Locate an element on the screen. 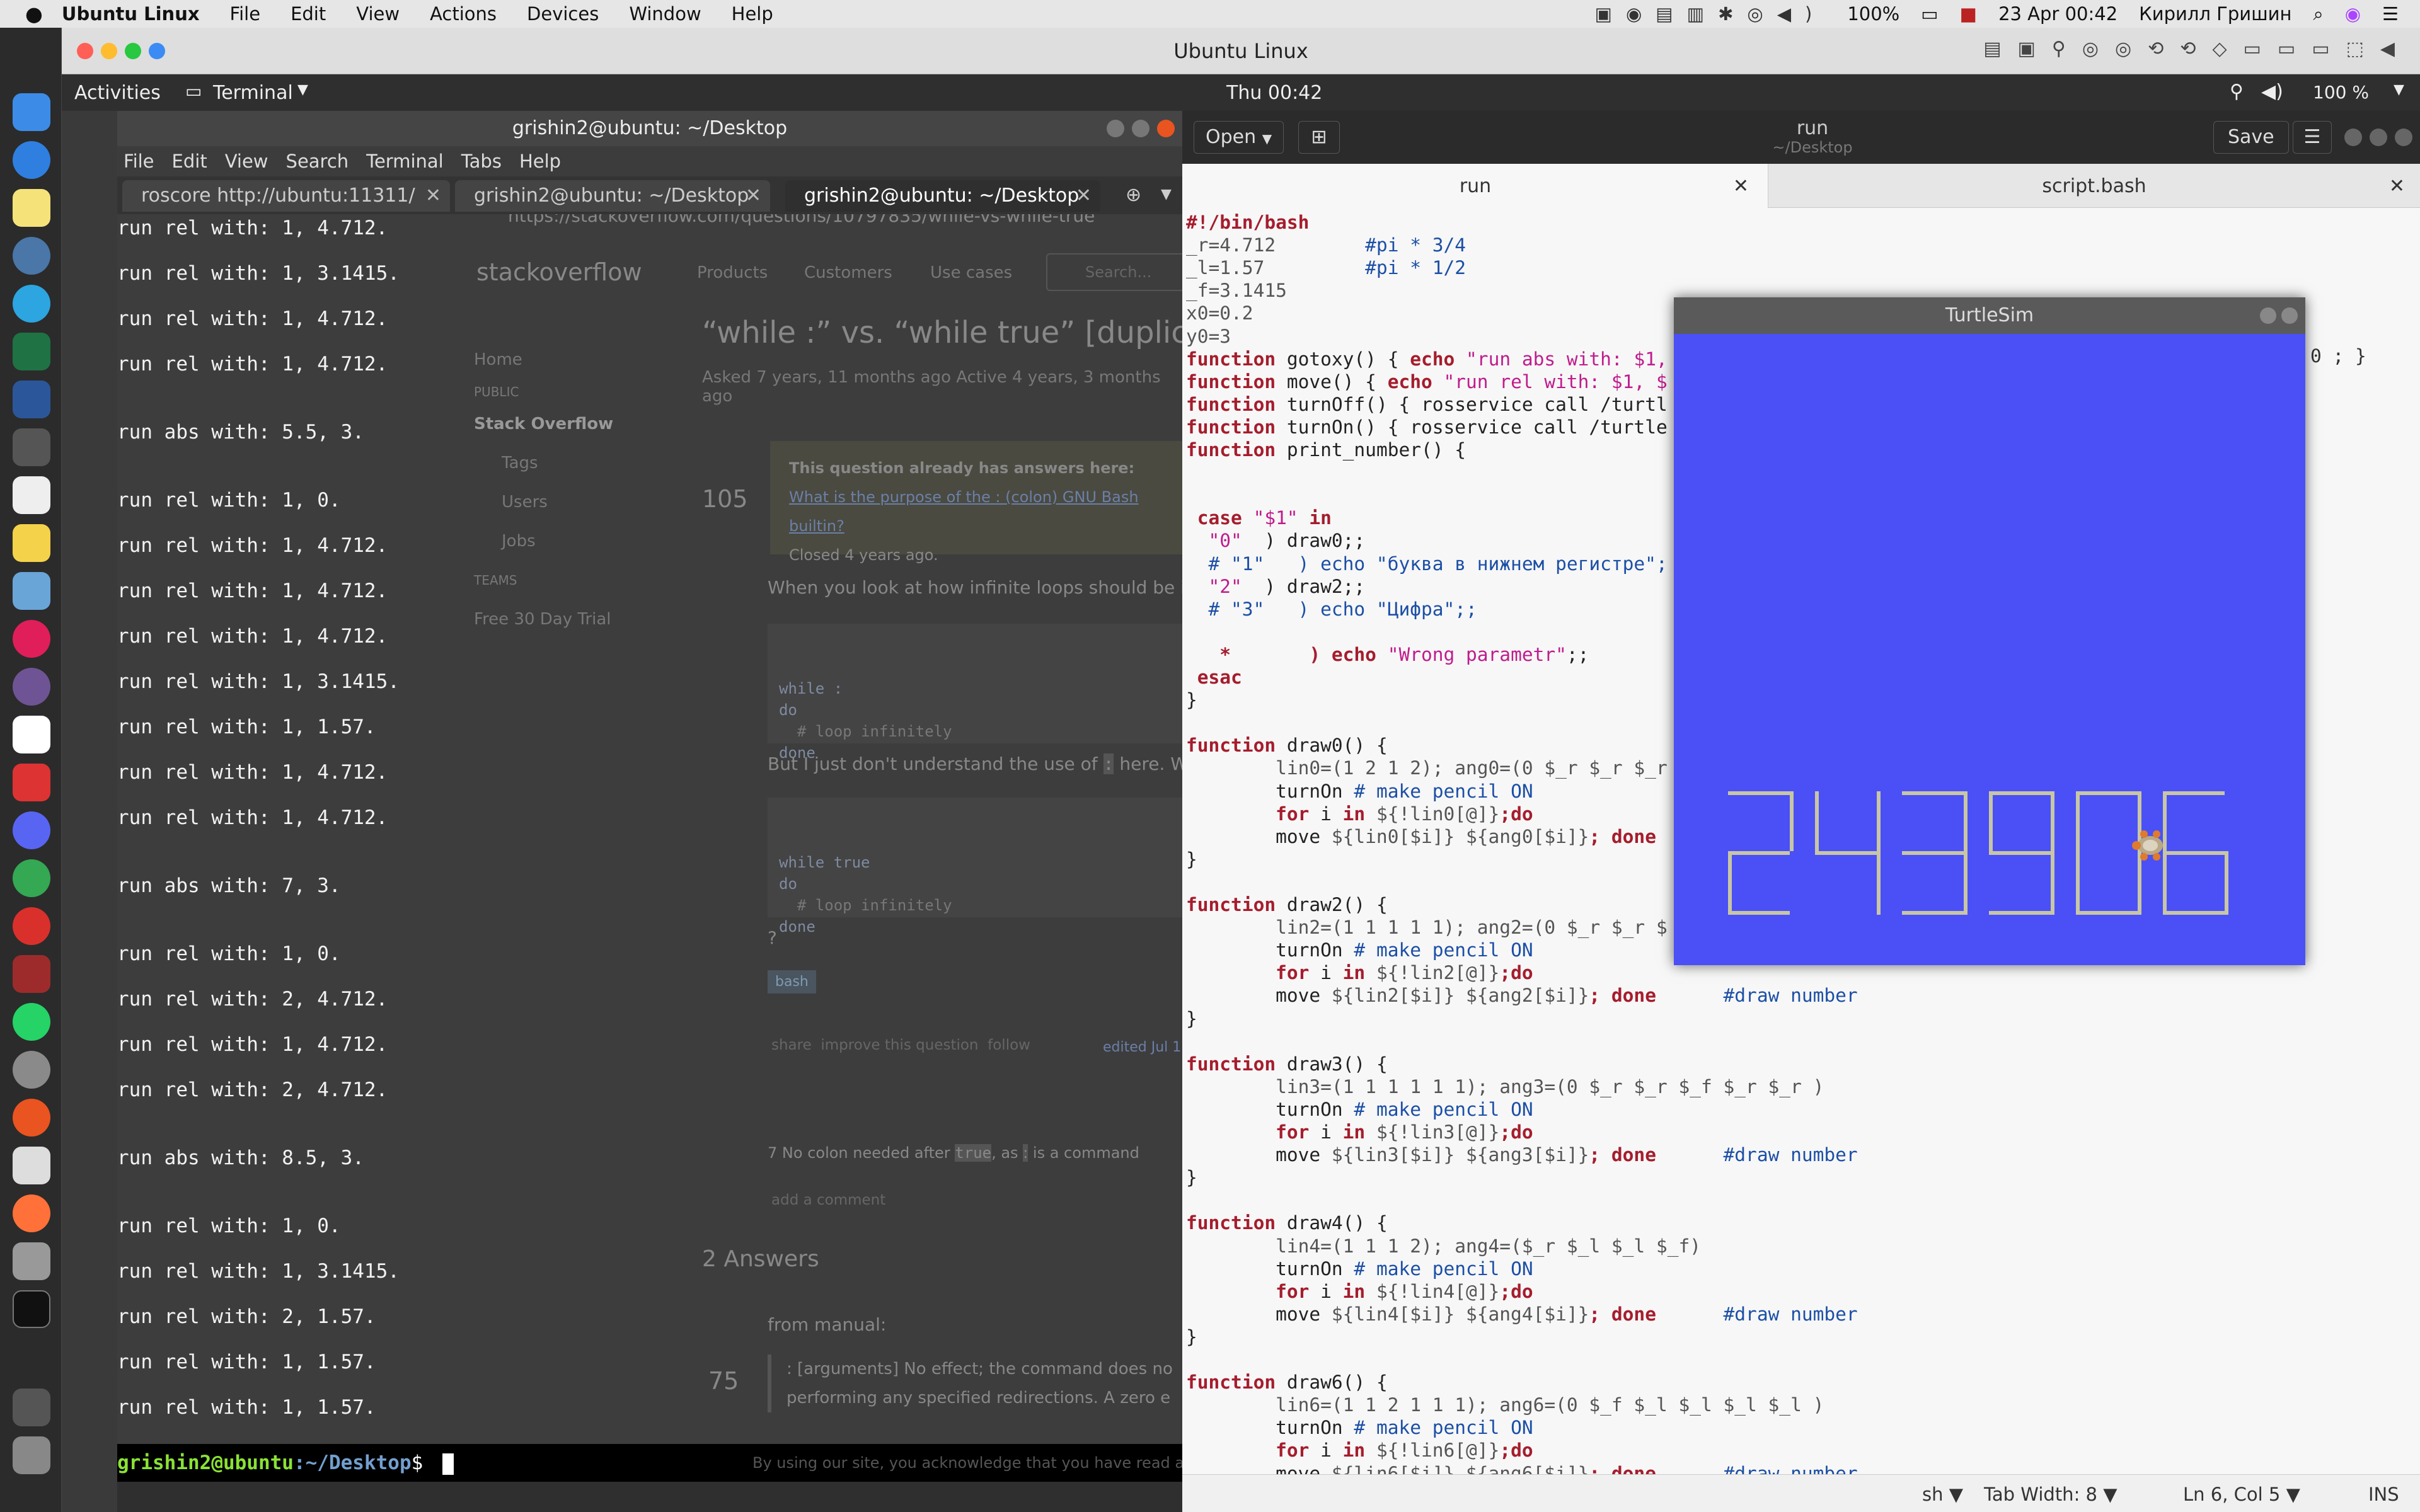 The width and height of the screenshot is (2420, 1512). dictionary-icon is located at coordinates (32, 974).